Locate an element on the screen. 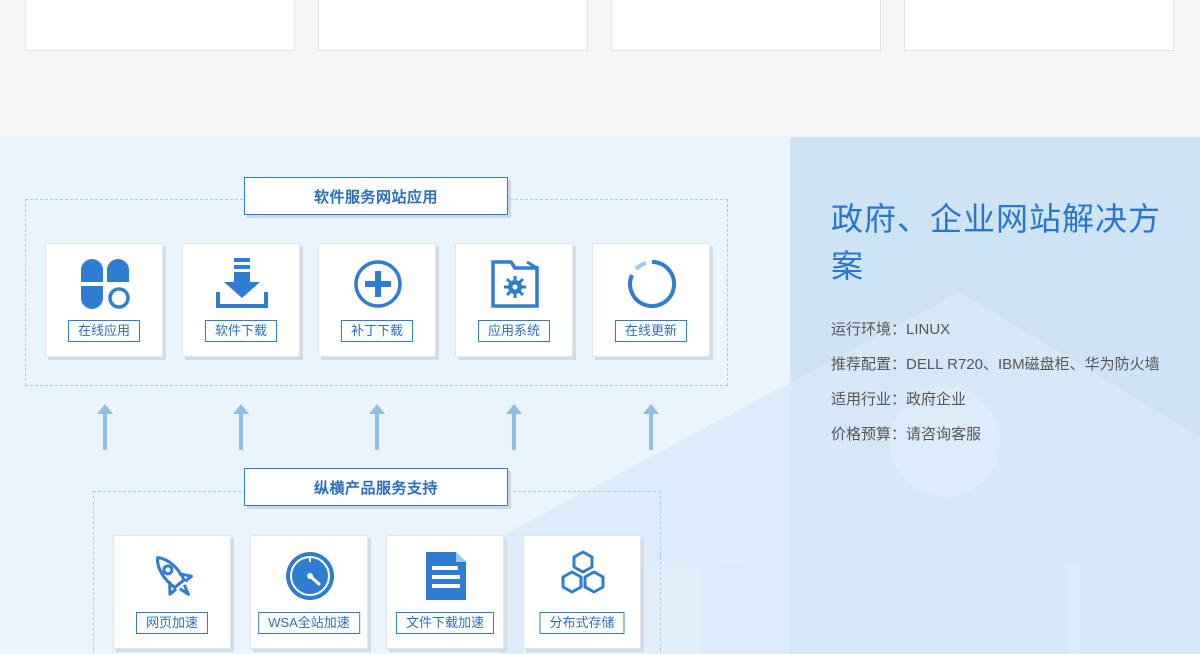 This screenshot has width=1200, height=654. info-industry: 适用行业：政府企业 is located at coordinates (899, 399).